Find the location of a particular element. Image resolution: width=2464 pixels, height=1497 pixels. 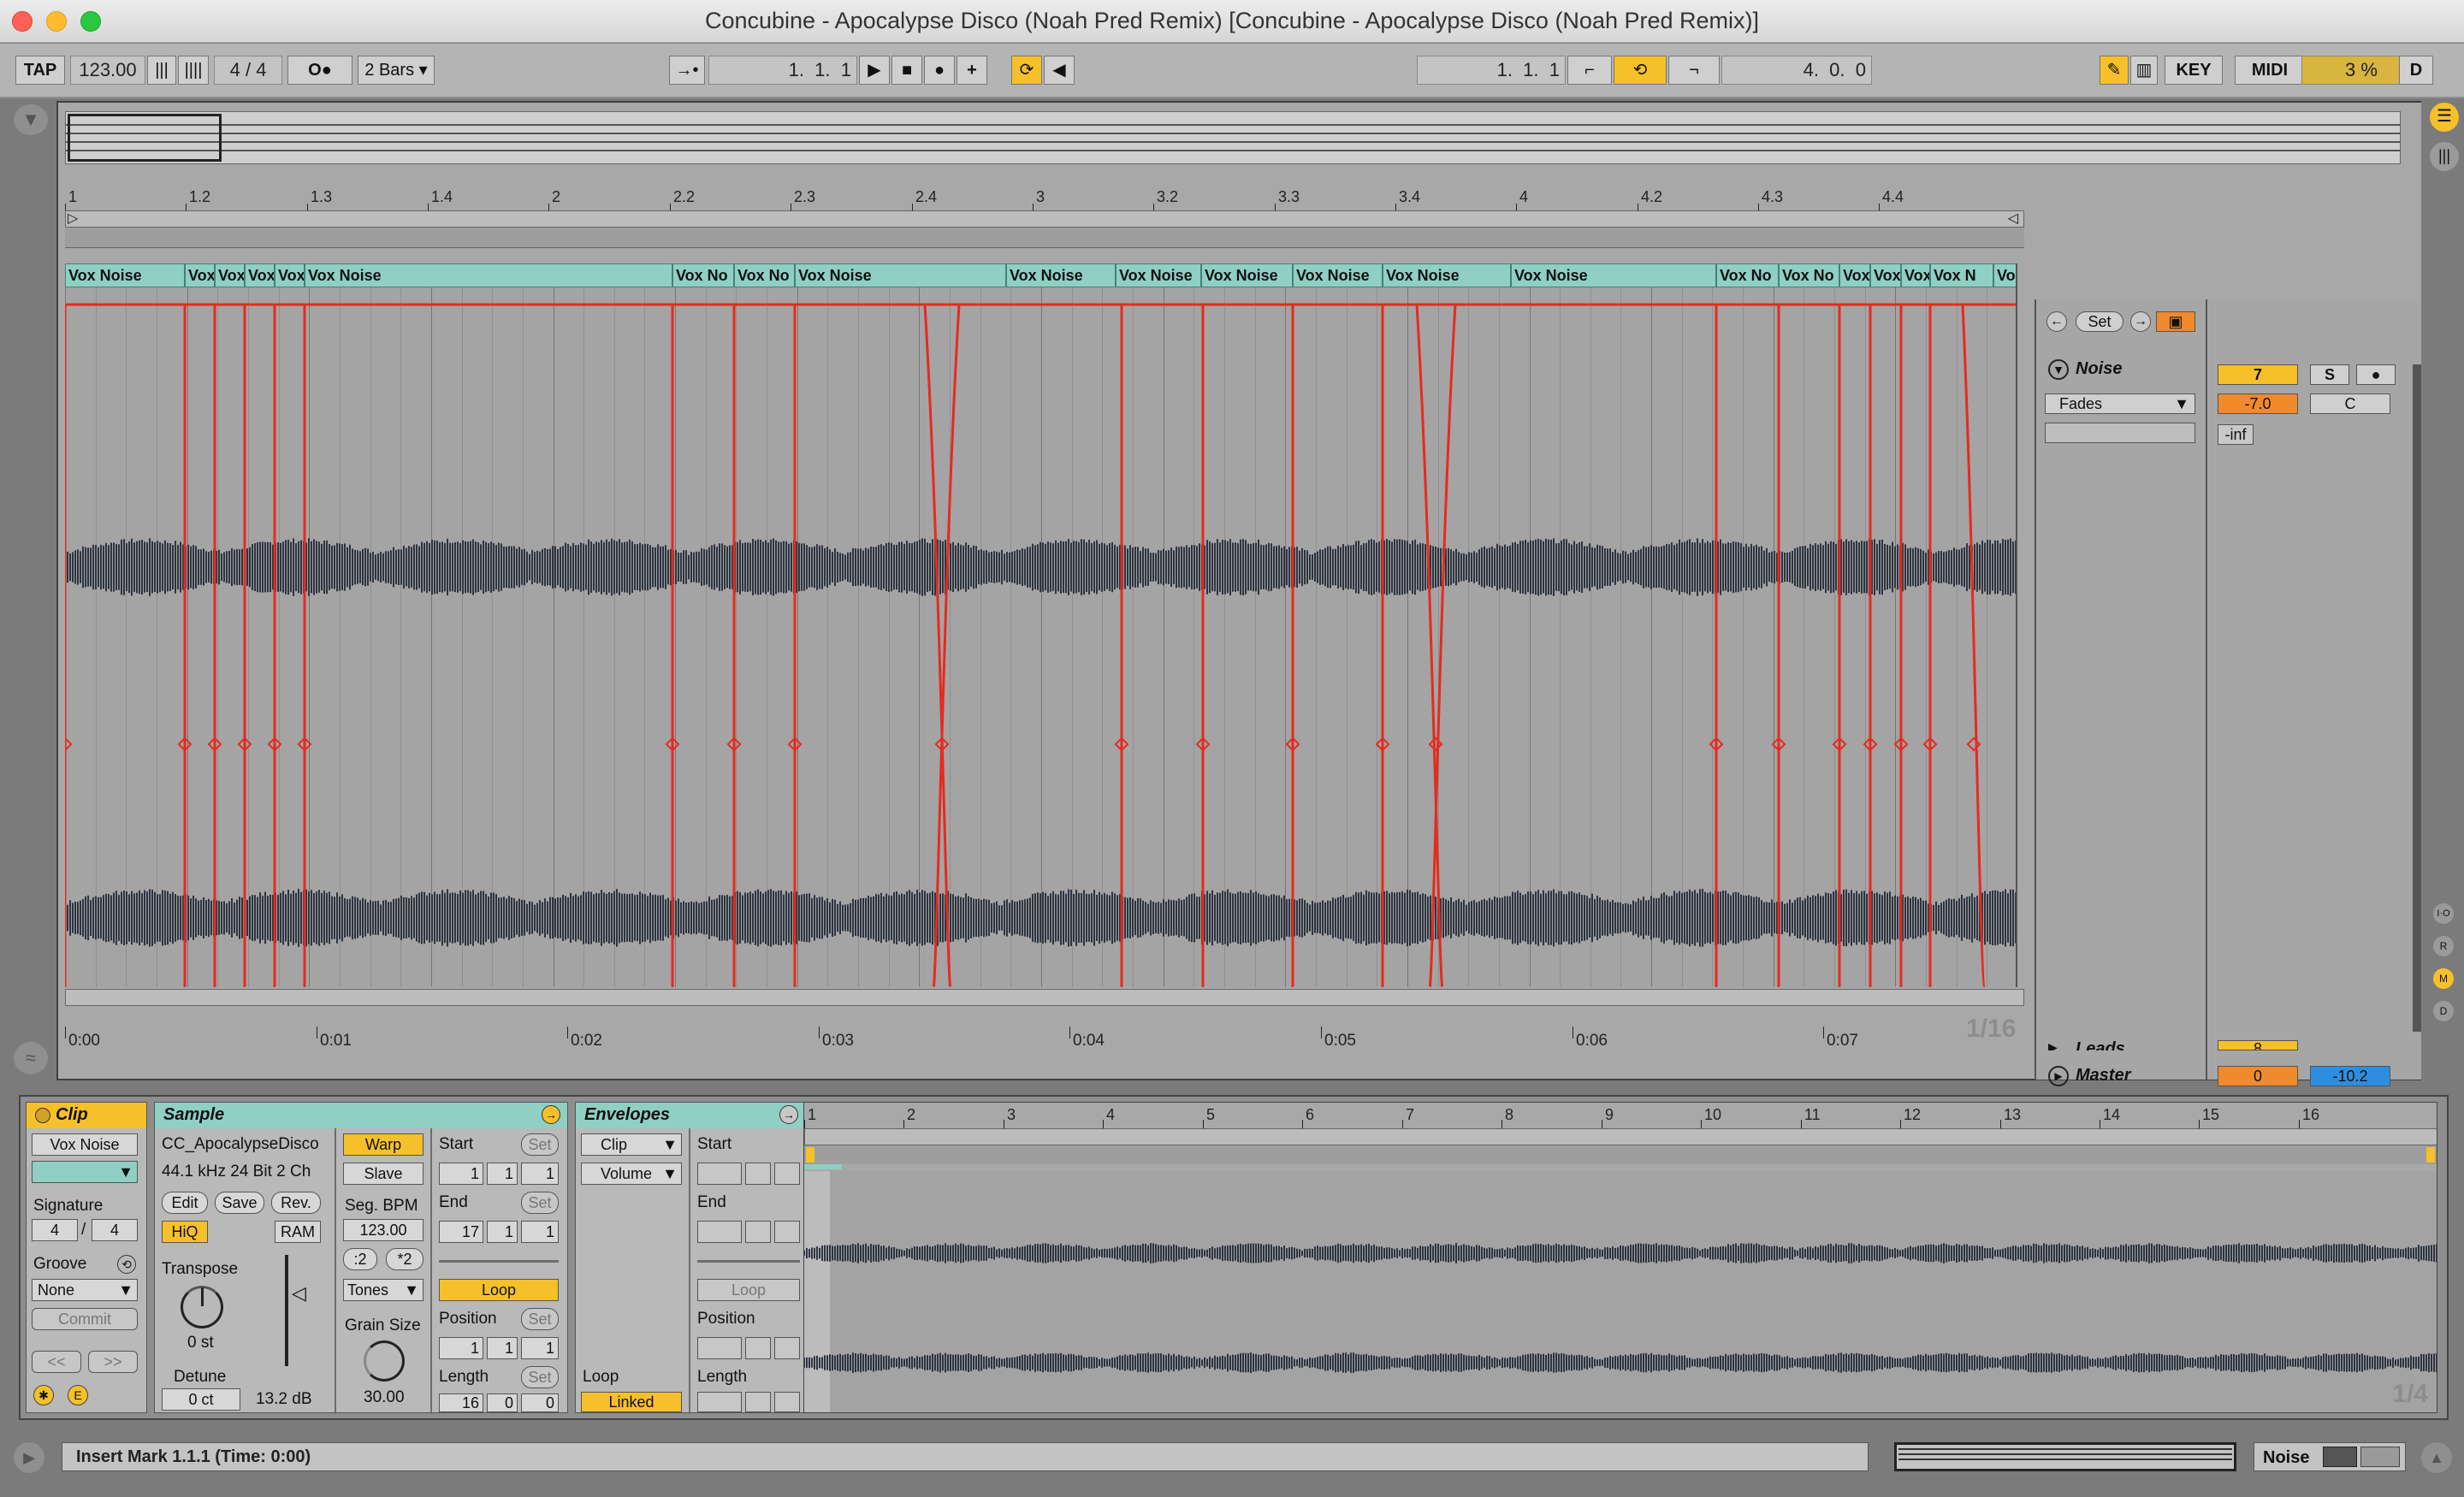

master-activator: 0 is located at coordinates (2258, 1076).